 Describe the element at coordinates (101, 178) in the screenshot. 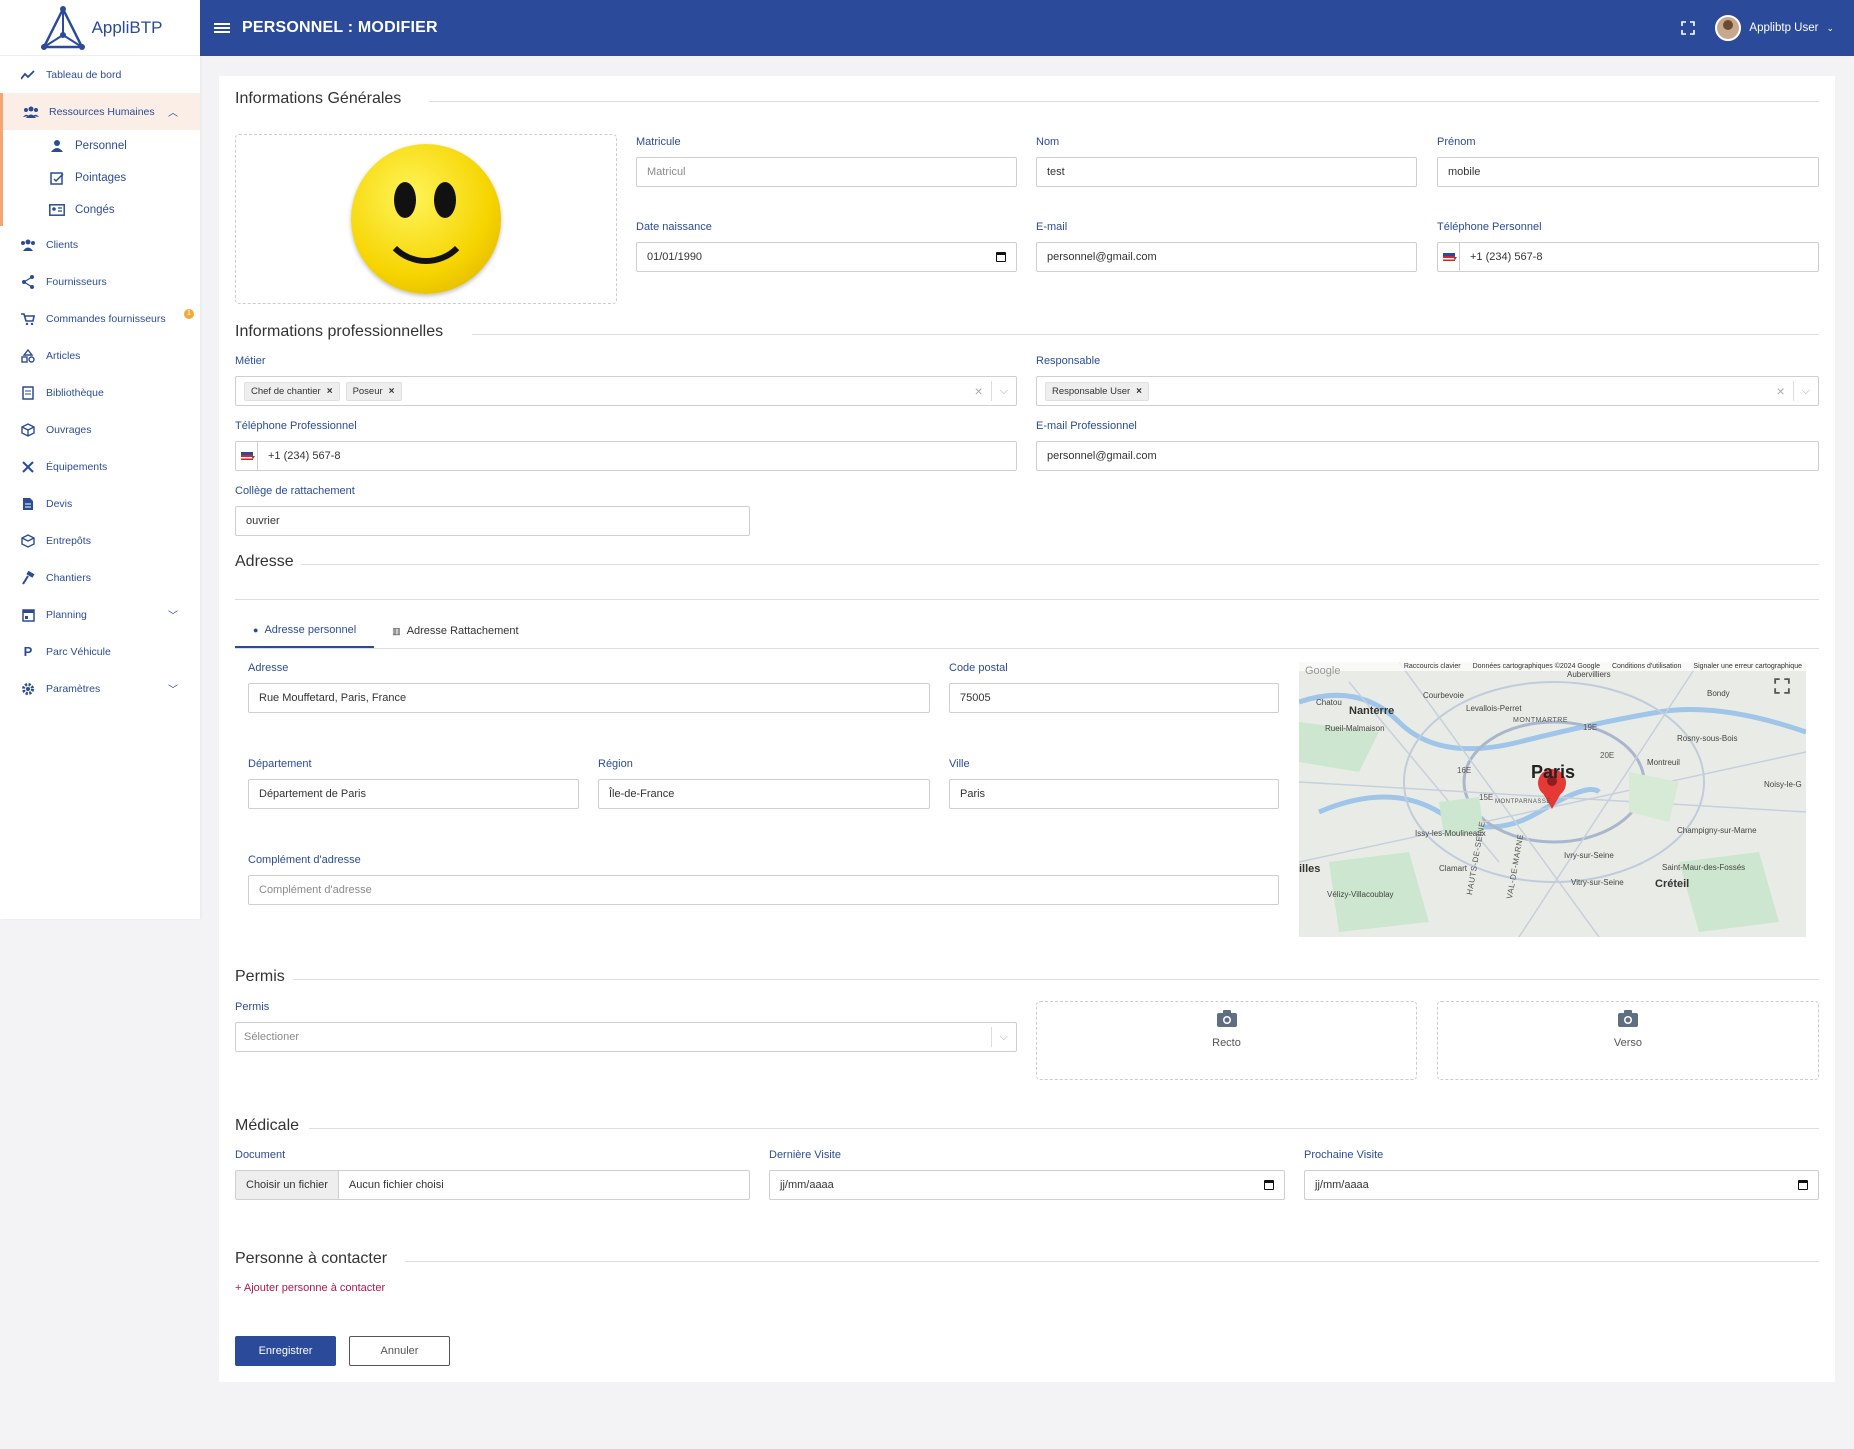

I see `sub-item-pointages: Pointages` at that location.